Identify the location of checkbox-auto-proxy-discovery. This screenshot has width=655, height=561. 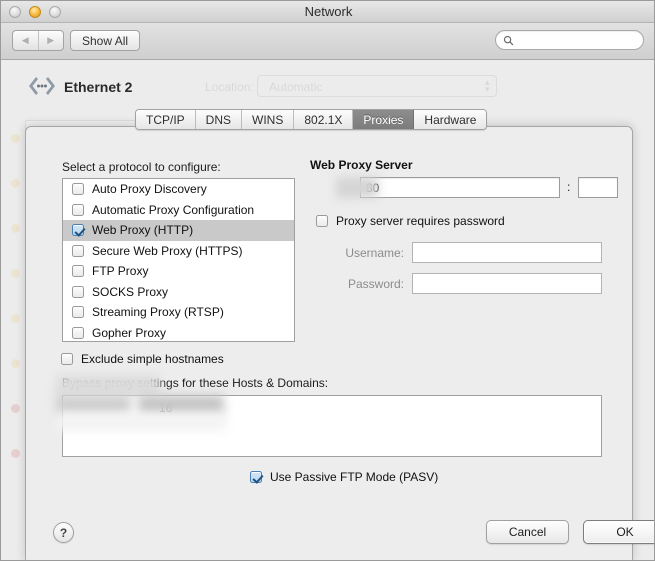
(78, 189).